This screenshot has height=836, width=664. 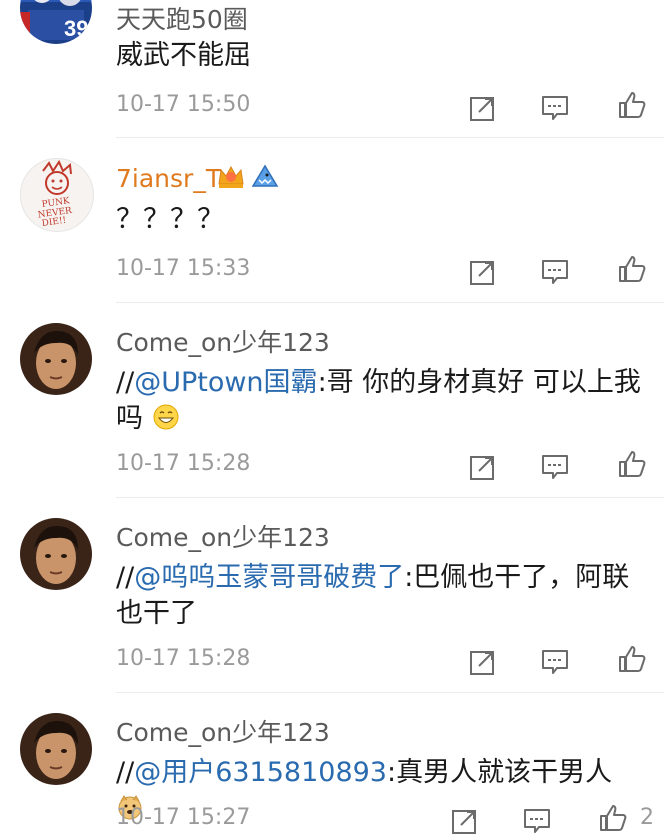 I want to click on avatar: 39, so click(x=56, y=22).